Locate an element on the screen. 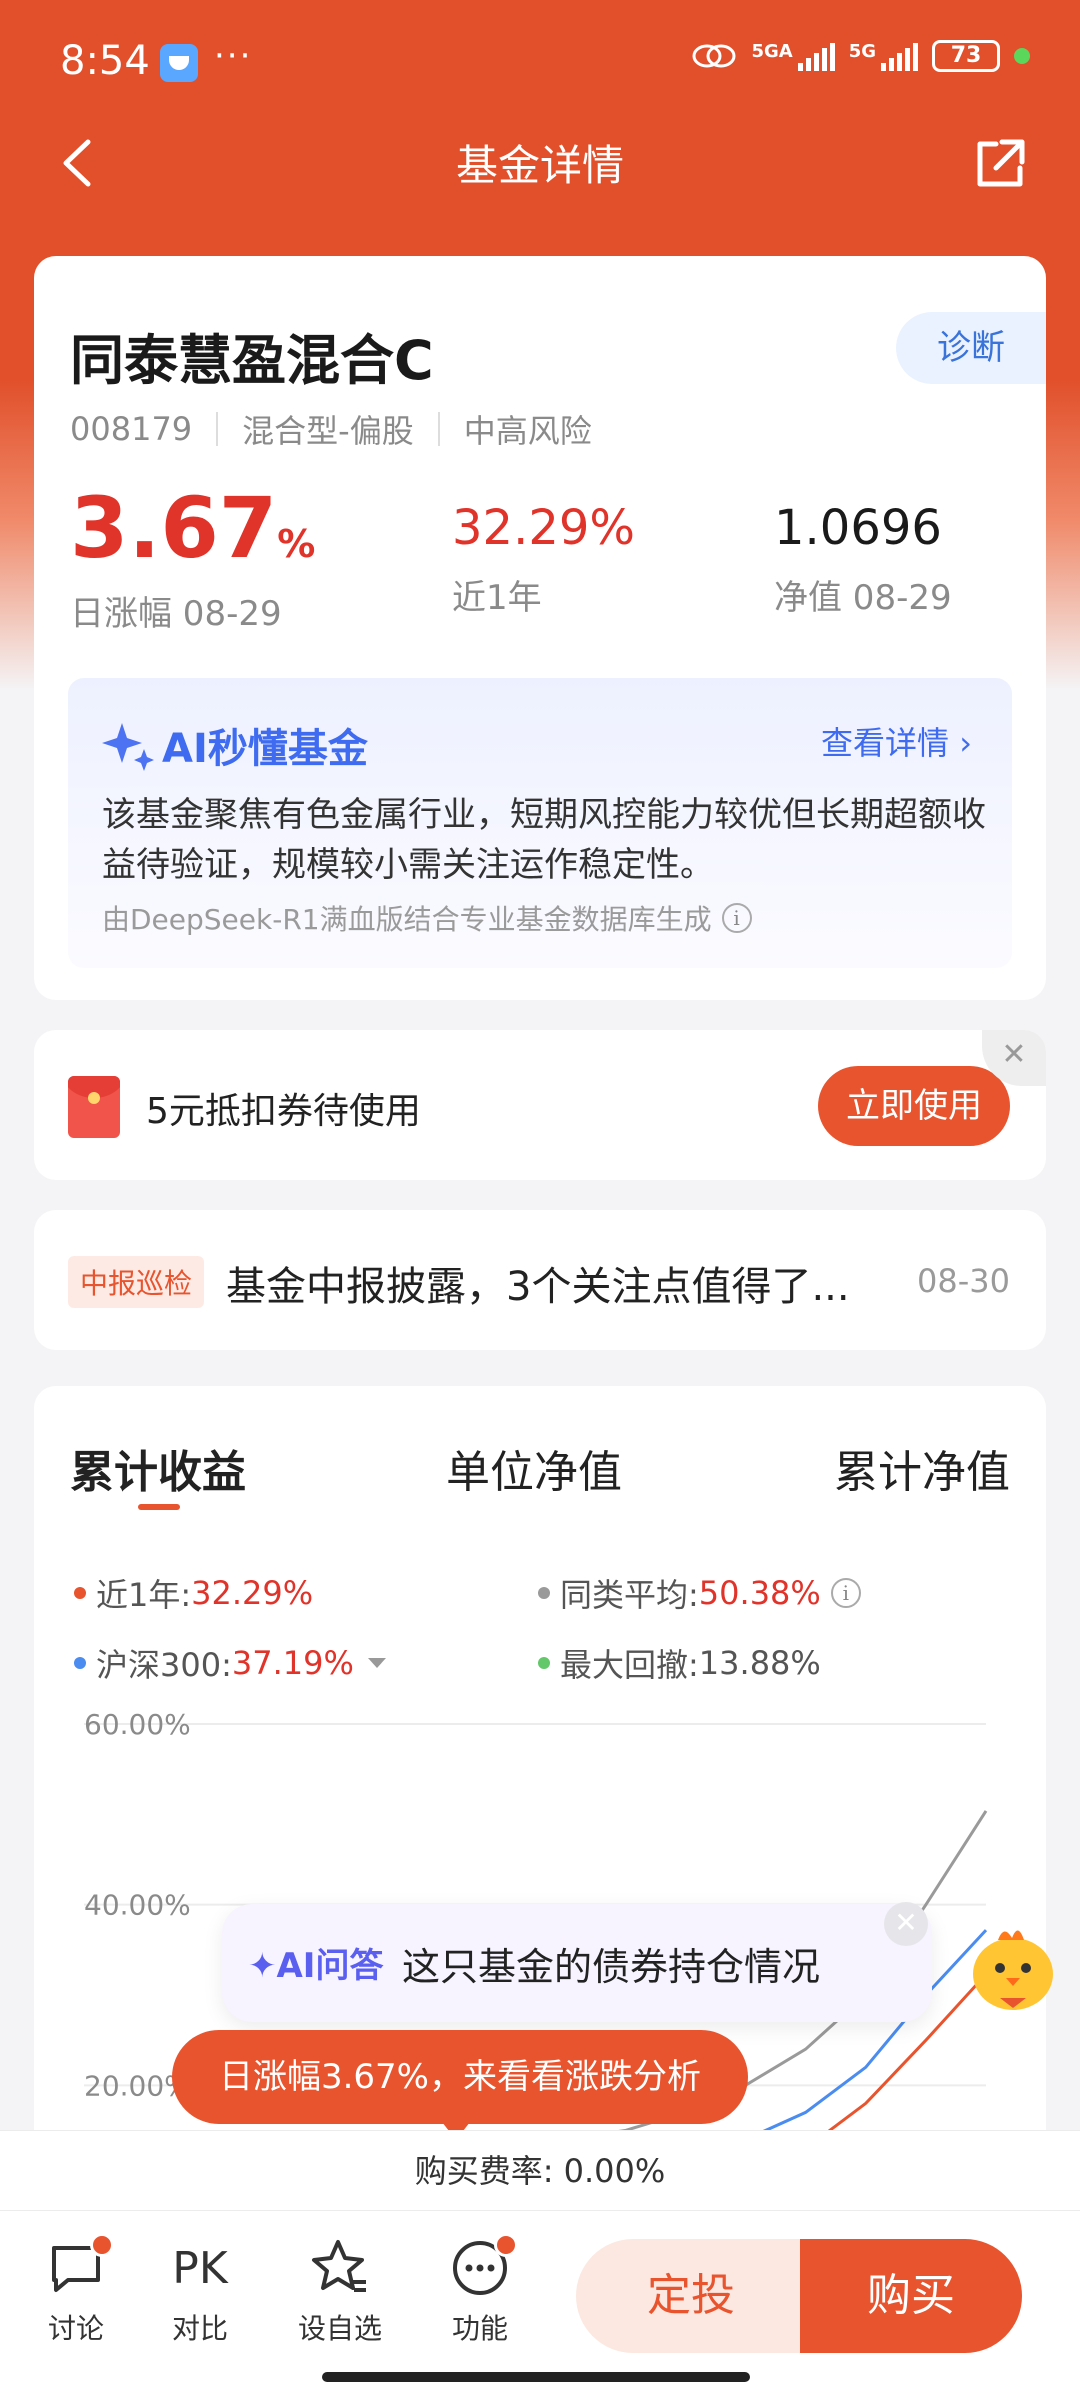 The image size is (1080, 2400). stat-value: 13.88% is located at coordinates (759, 1663).